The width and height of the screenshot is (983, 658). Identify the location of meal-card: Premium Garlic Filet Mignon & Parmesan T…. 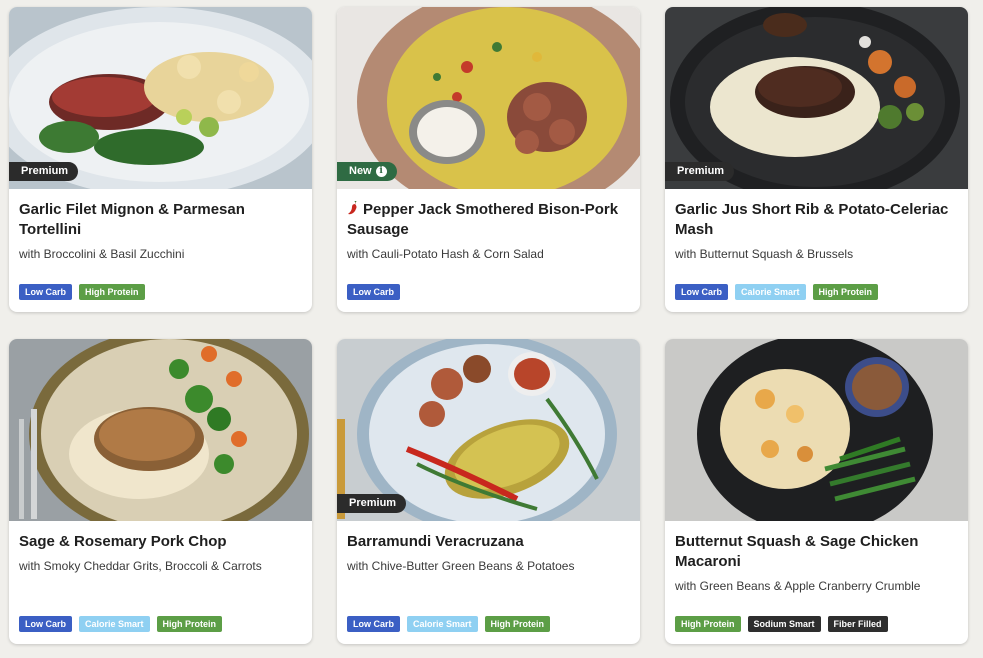
(160, 159).